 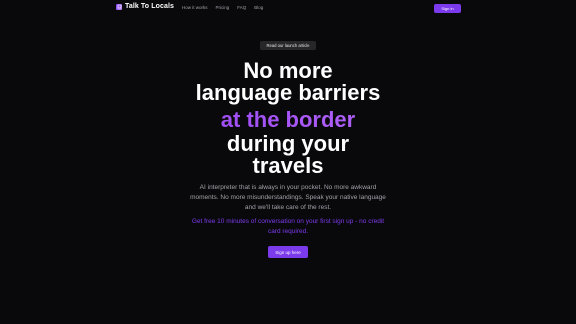 What do you see at coordinates (258, 7) in the screenshot?
I see `nav-link-blog: Blog` at bounding box center [258, 7].